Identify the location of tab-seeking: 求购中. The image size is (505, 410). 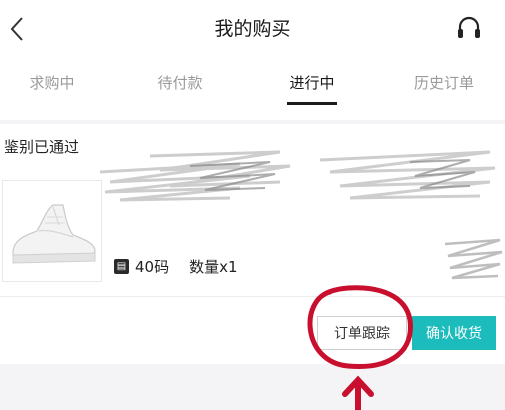
(52, 82).